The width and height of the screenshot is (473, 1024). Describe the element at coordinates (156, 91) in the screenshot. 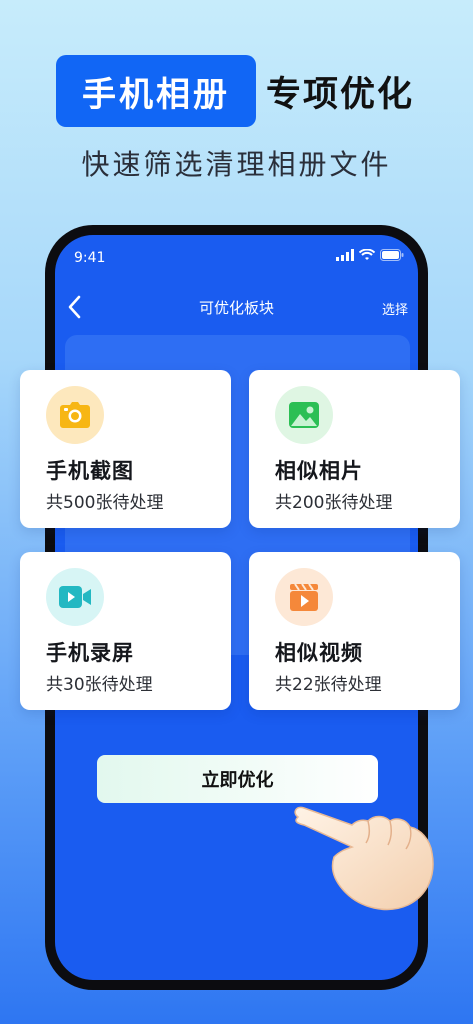

I see `headline-badge: 手机相册` at that location.